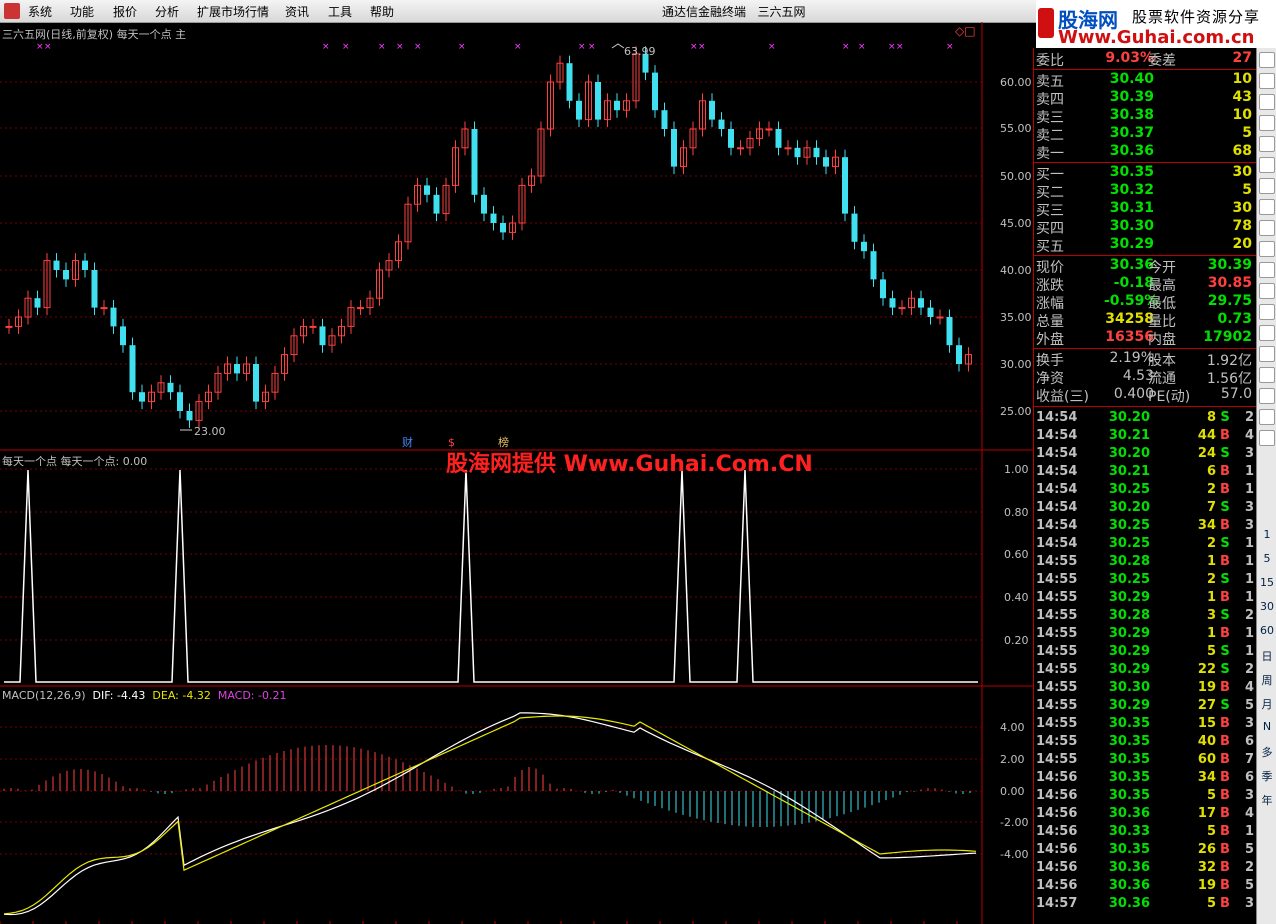 Image resolution: width=1276 pixels, height=924 pixels. Describe the element at coordinates (1145, 869) in the screenshot. I see `tick-row: 14:56 30.36 32 B 2` at that location.